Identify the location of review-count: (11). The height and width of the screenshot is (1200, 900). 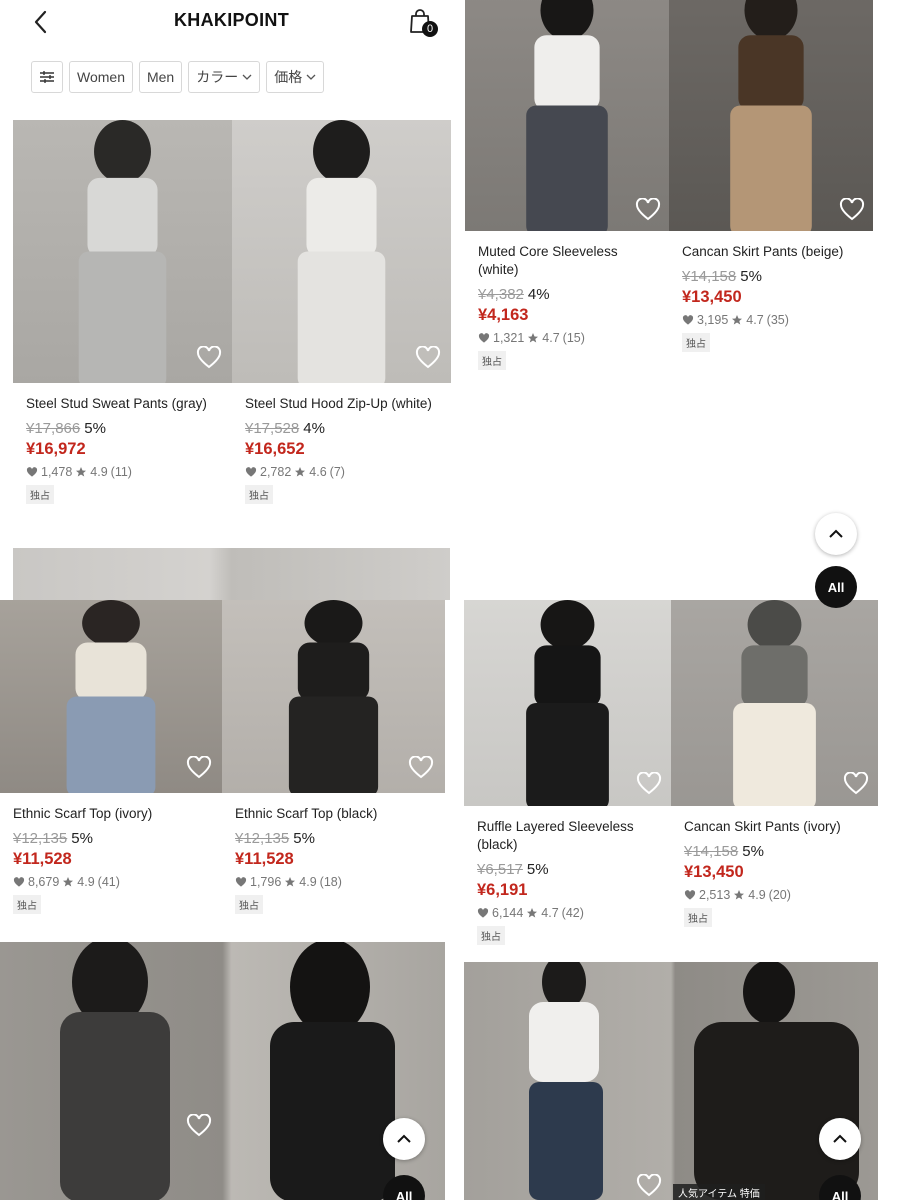
(121, 472).